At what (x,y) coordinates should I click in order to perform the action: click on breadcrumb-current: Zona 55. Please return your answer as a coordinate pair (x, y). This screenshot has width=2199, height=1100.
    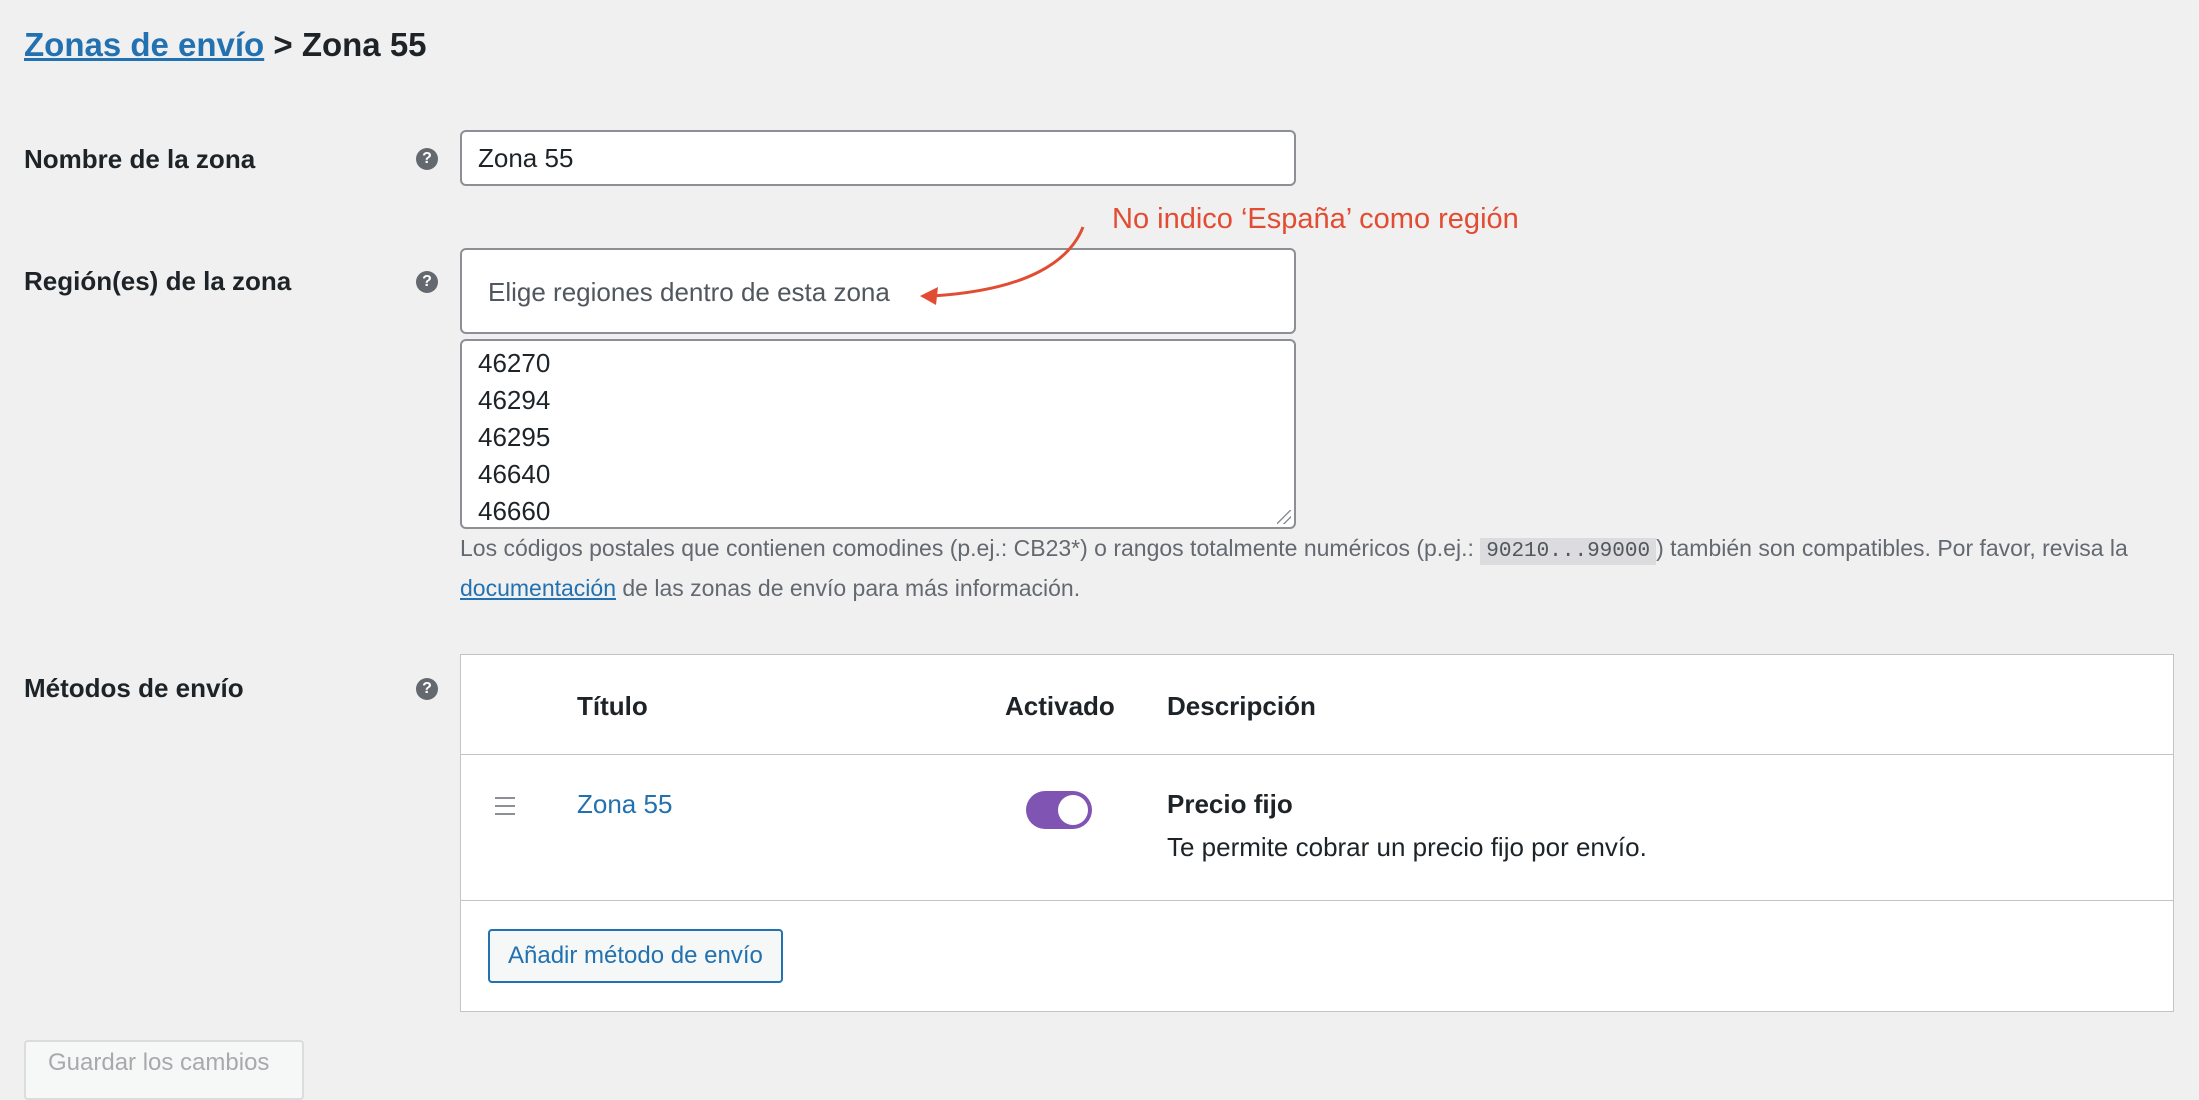
    Looking at the image, I should click on (364, 44).